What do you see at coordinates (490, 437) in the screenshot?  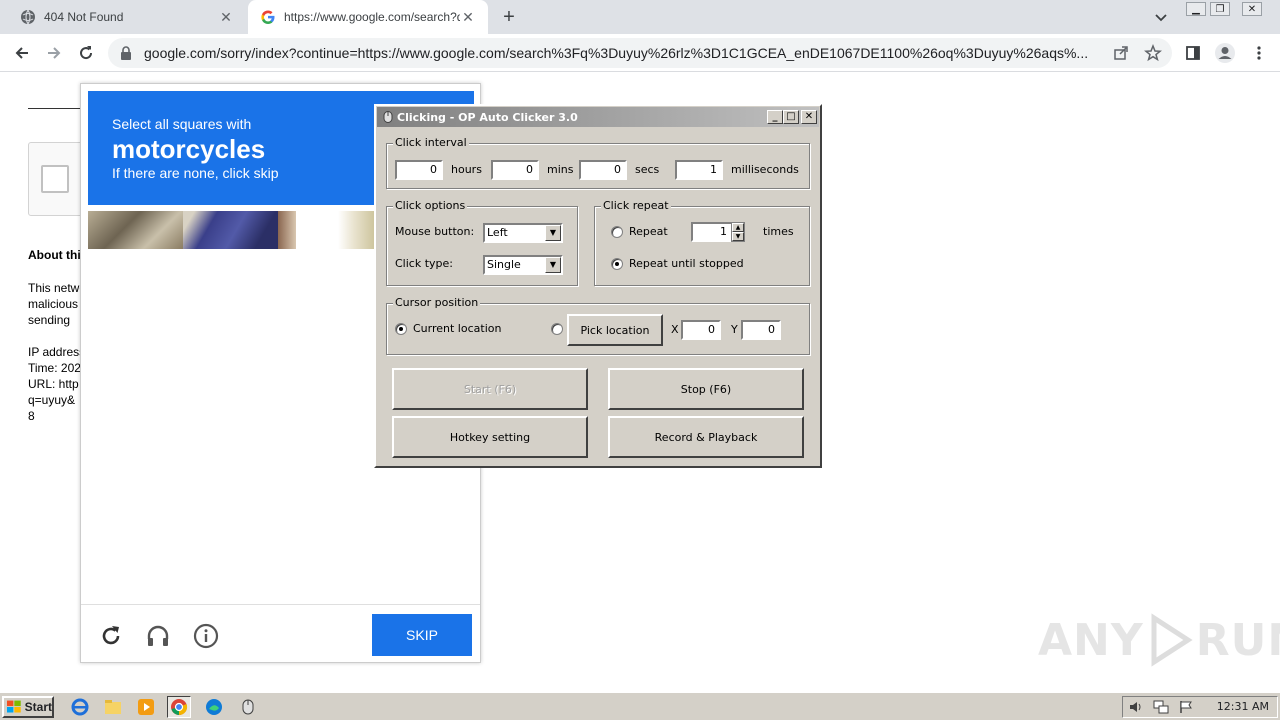 I see `hotkey-setting-button: Hotkey setting` at bounding box center [490, 437].